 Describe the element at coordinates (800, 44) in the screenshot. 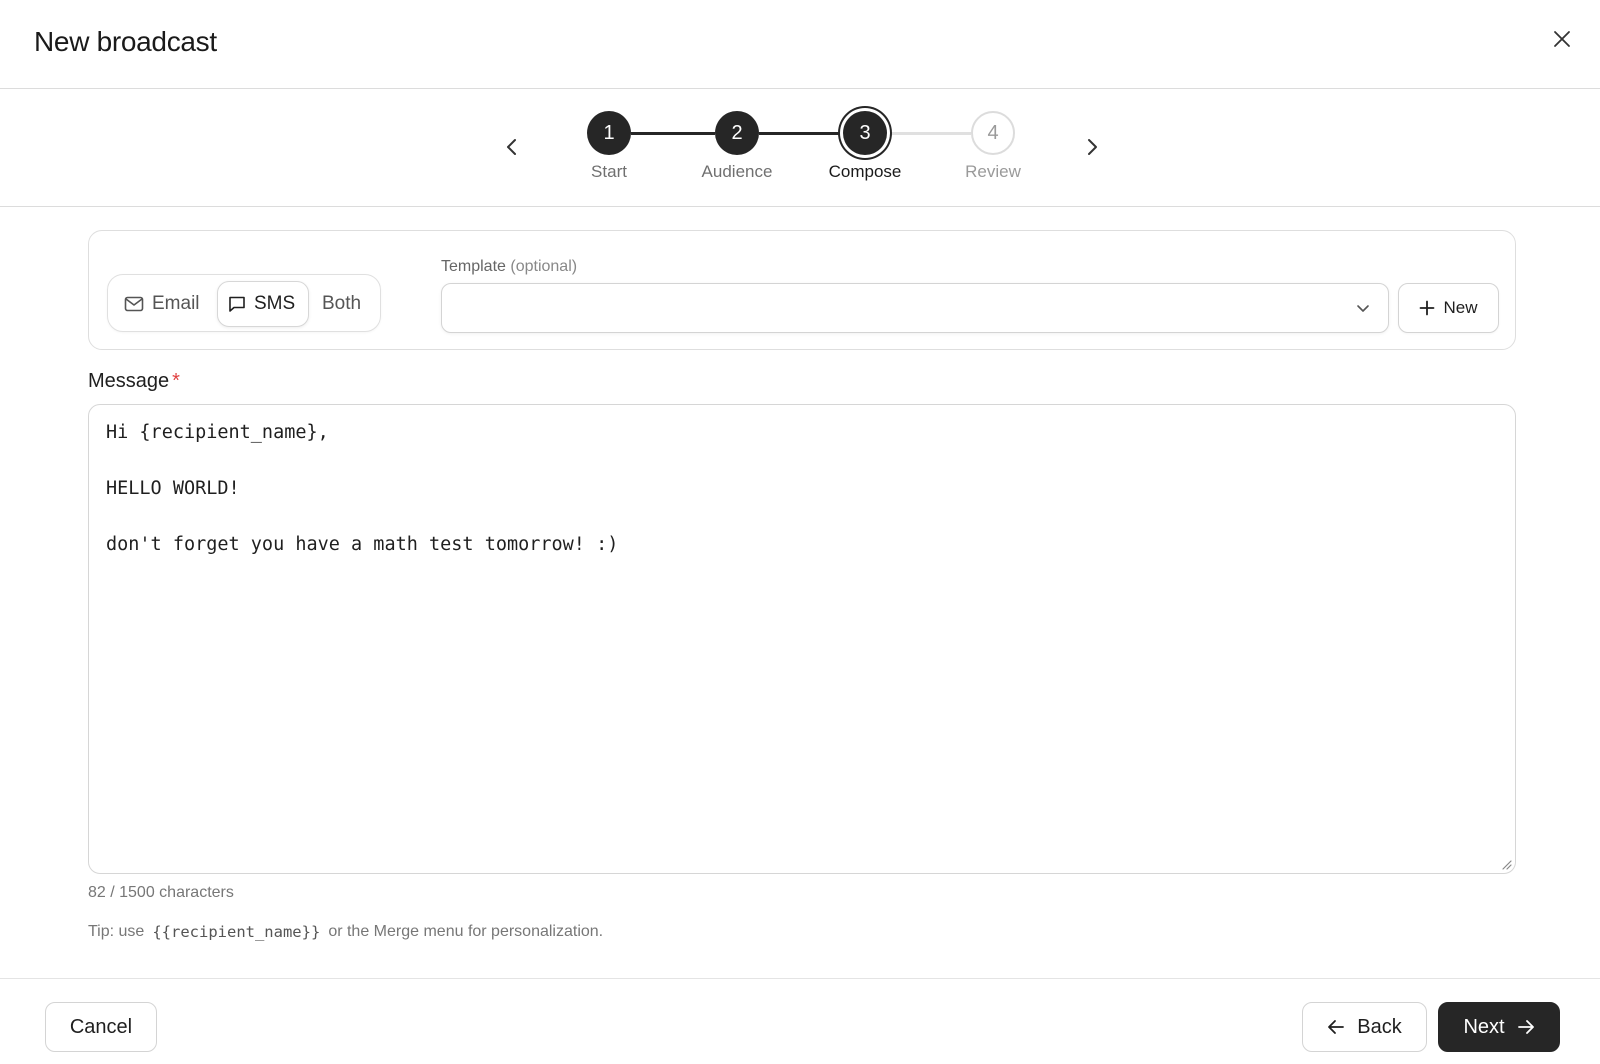

I see `dialog-header: New broadcast` at that location.